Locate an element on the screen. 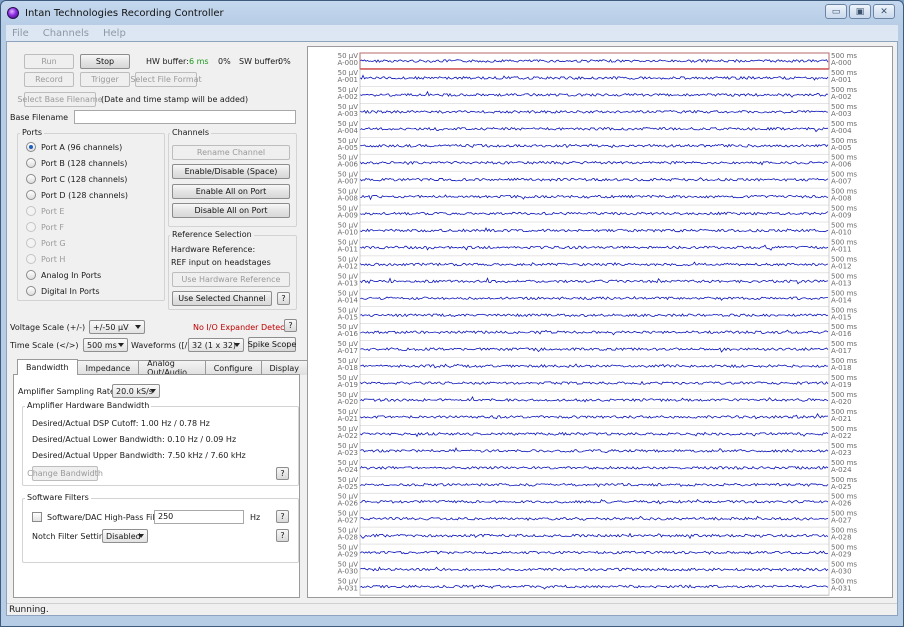 The height and width of the screenshot is (627, 904). channel-label-left: A-015 is located at coordinates (347, 317).